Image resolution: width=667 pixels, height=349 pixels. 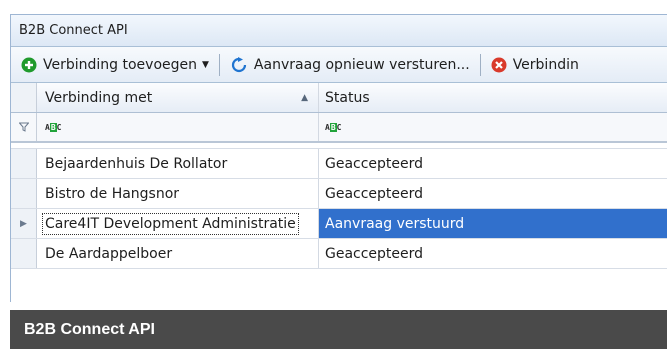 I want to click on current-row-indicator-icon: ▶, so click(x=24, y=223).